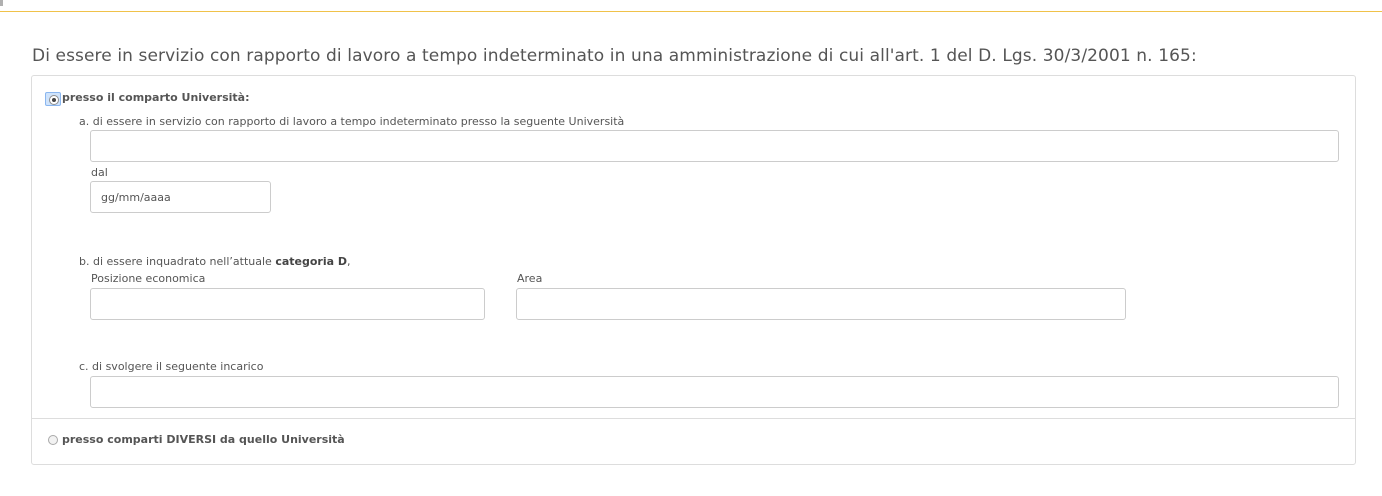  Describe the element at coordinates (348, 261) in the screenshot. I see `item-b-suffix: ,` at that location.